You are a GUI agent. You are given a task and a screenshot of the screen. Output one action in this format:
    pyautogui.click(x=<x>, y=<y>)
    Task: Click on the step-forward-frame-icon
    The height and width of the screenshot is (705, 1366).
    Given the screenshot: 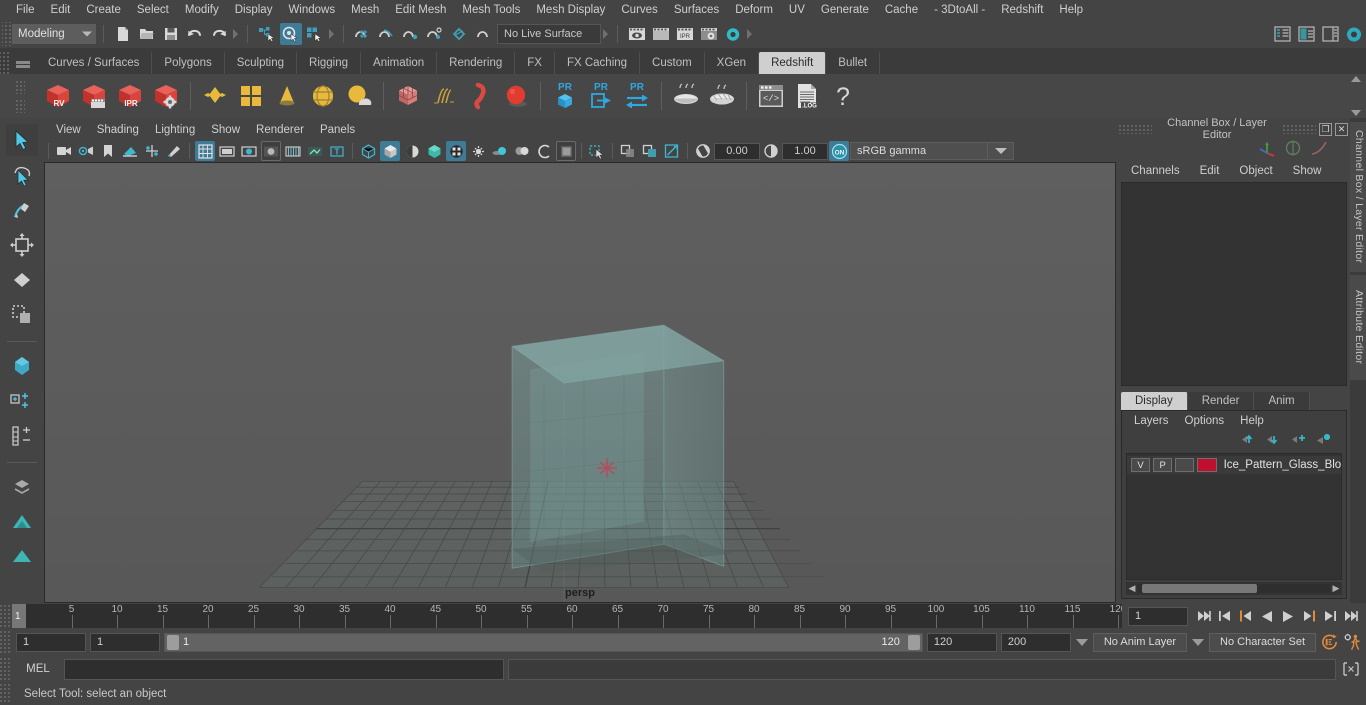 What is the action you would take?
    pyautogui.click(x=1329, y=616)
    